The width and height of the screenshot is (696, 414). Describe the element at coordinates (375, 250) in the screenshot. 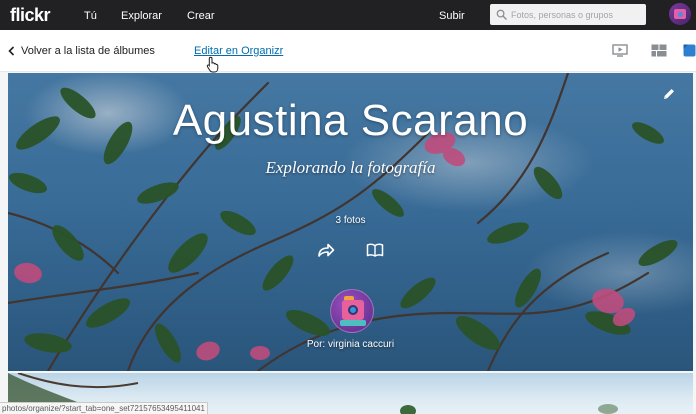

I see `book-icon` at that location.